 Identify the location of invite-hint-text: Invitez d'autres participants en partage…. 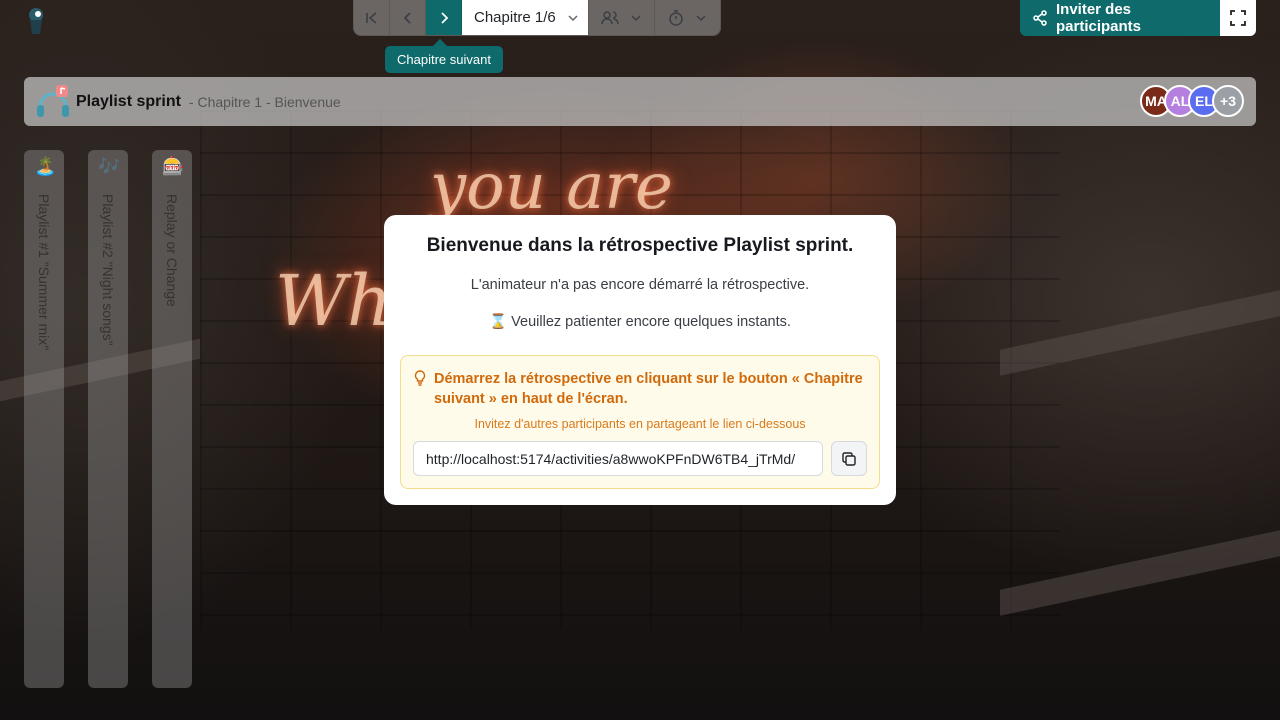
(640, 424).